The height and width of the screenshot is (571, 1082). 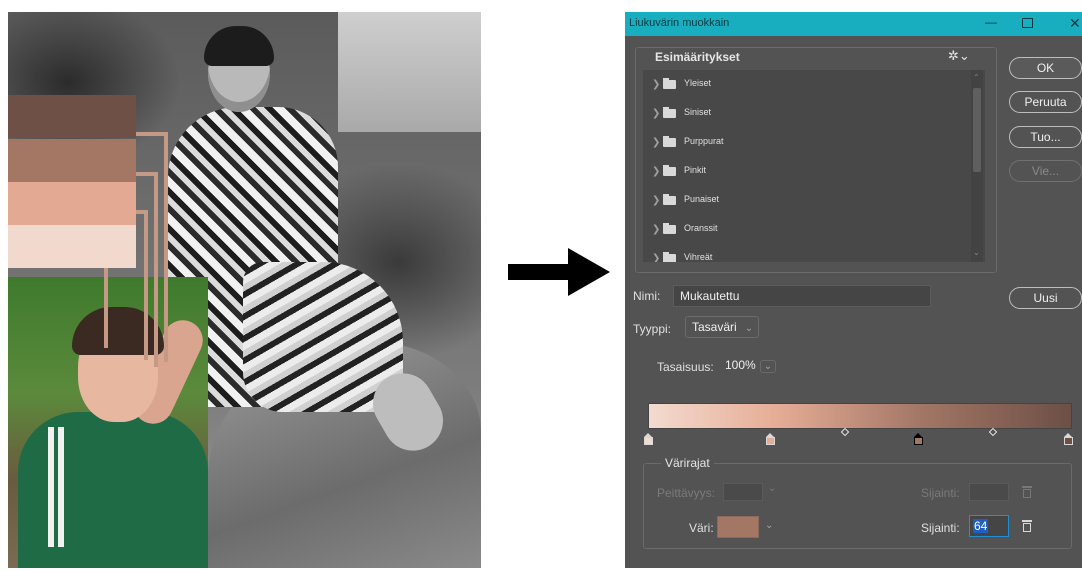 What do you see at coordinates (803, 253) in the screenshot?
I see `preset-folder: ❯ Vihreät` at bounding box center [803, 253].